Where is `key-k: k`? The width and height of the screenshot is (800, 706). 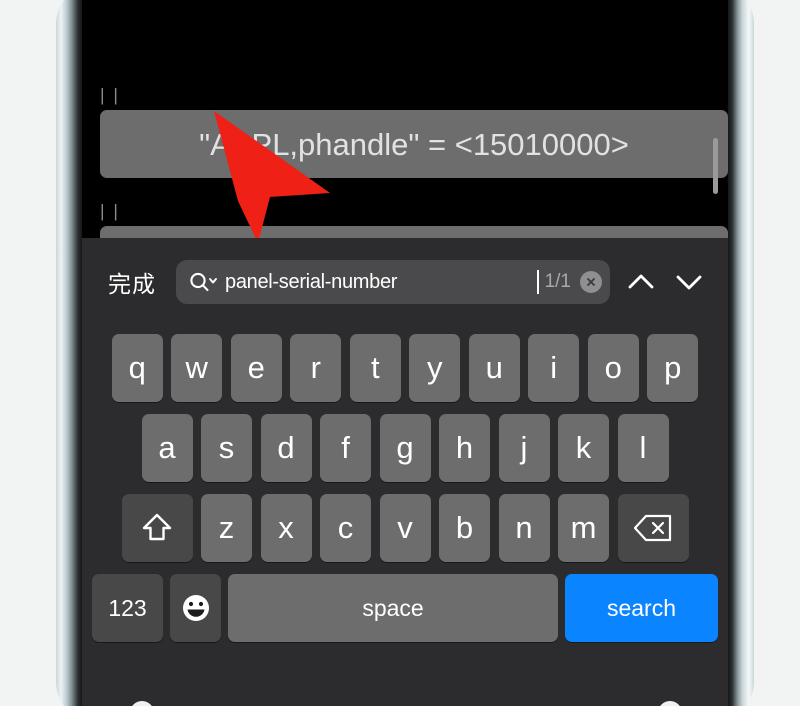
key-k: k is located at coordinates (583, 448).